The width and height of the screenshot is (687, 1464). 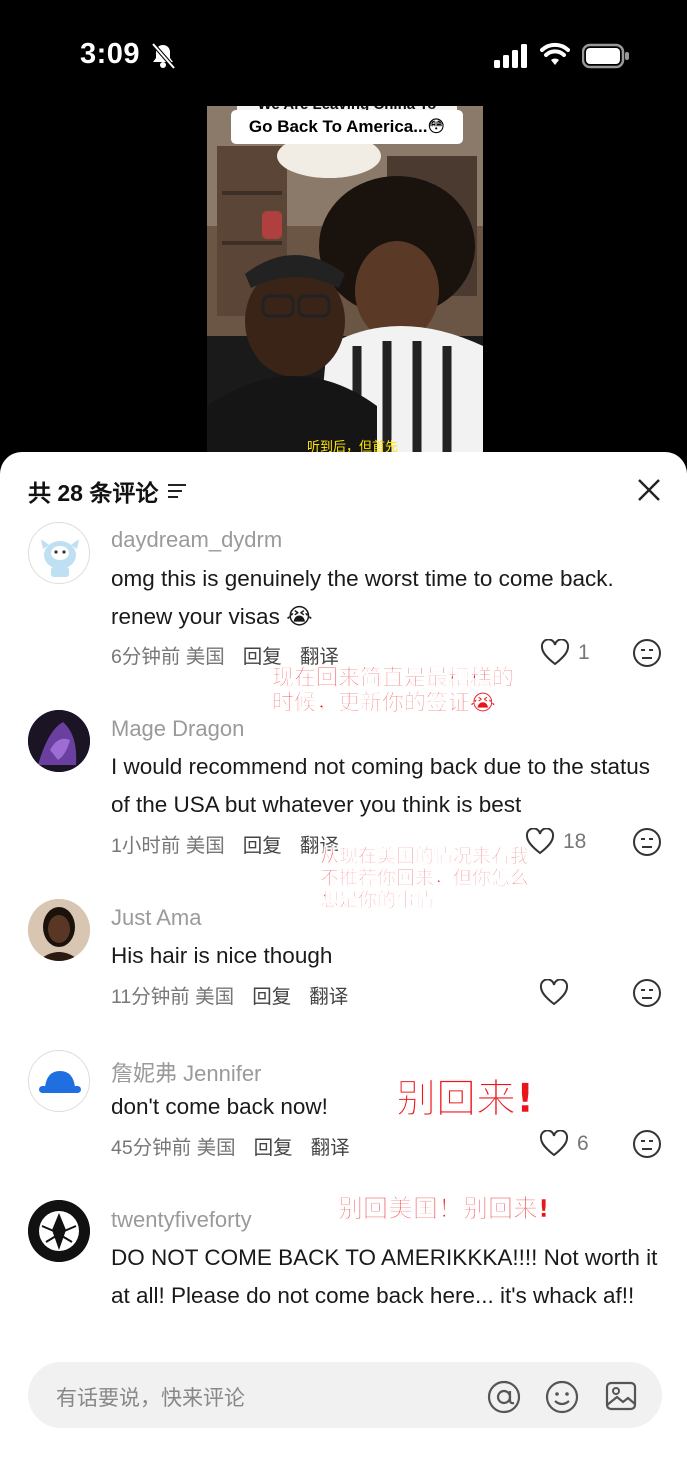 What do you see at coordinates (146, 657) in the screenshot?
I see `comment-time: 6分钟前` at bounding box center [146, 657].